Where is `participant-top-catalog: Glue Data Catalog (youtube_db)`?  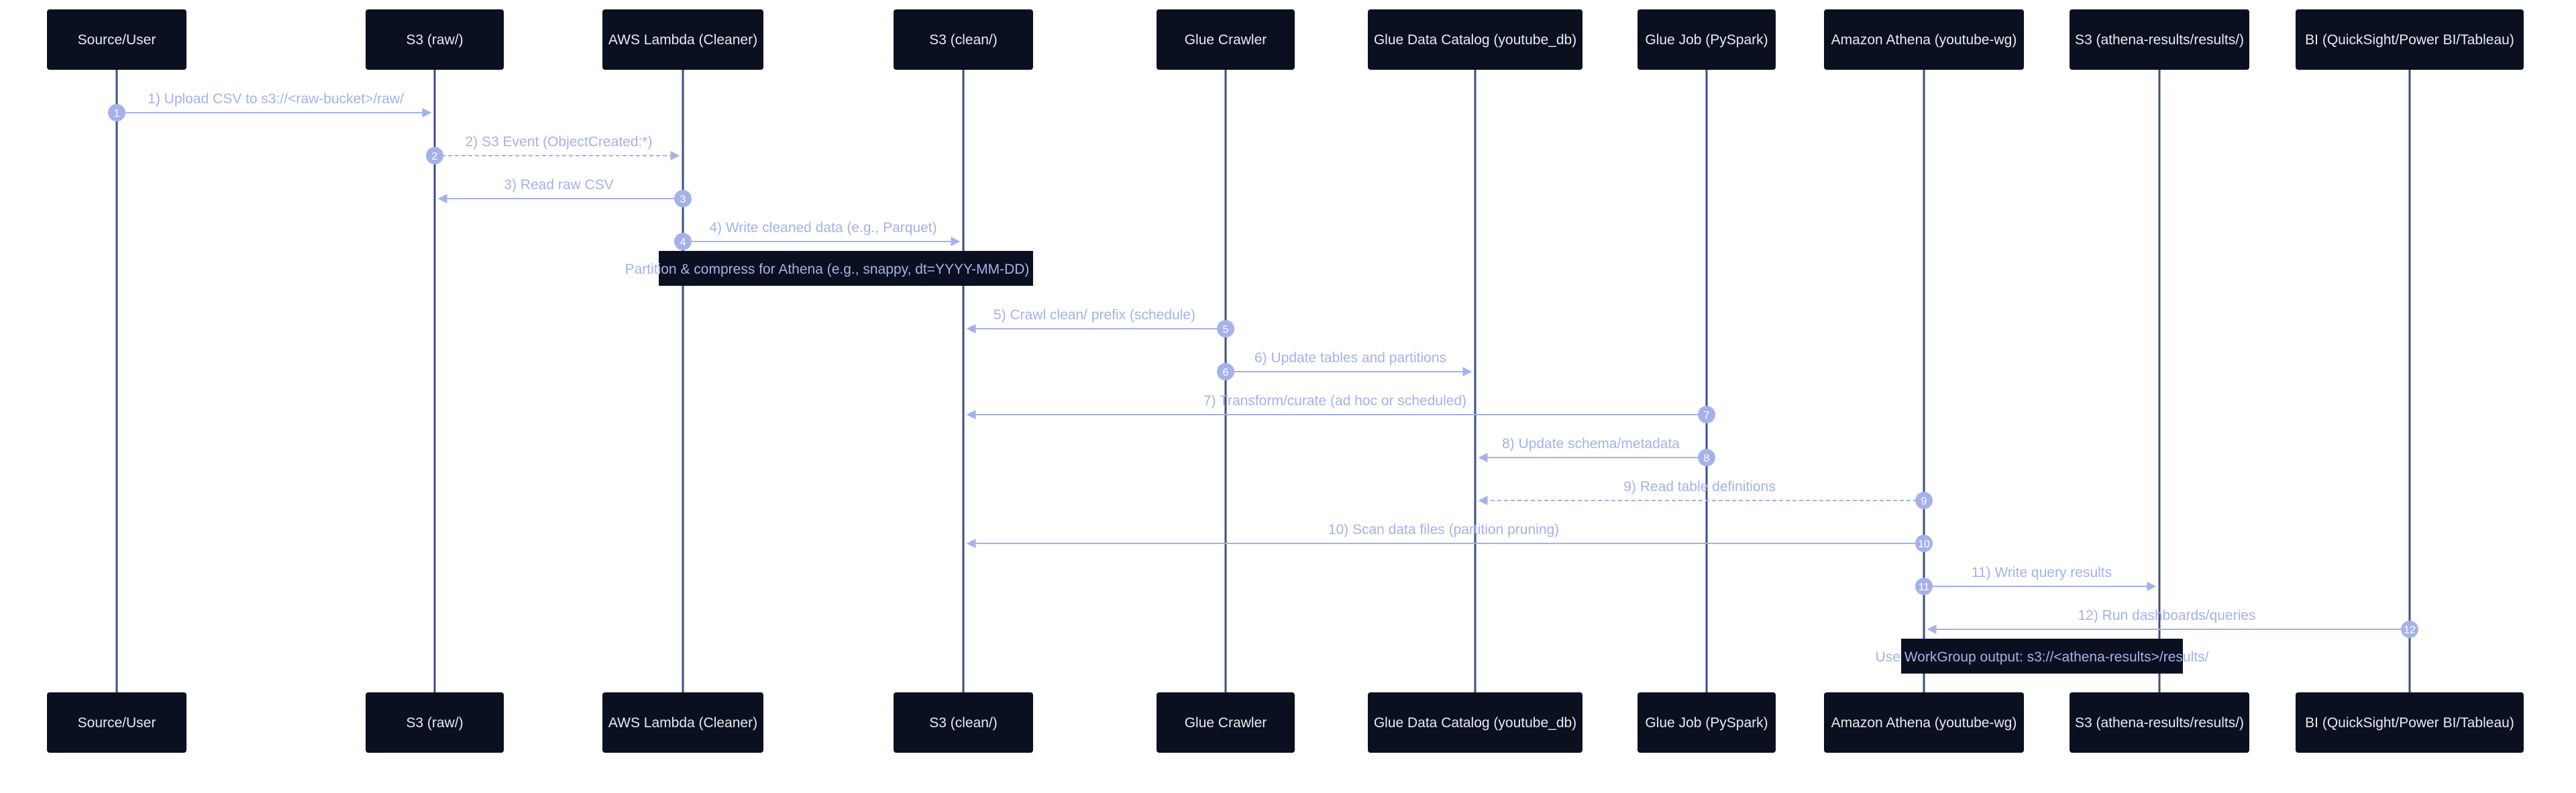
participant-top-catalog: Glue Data Catalog (youtube_db) is located at coordinates (1475, 39).